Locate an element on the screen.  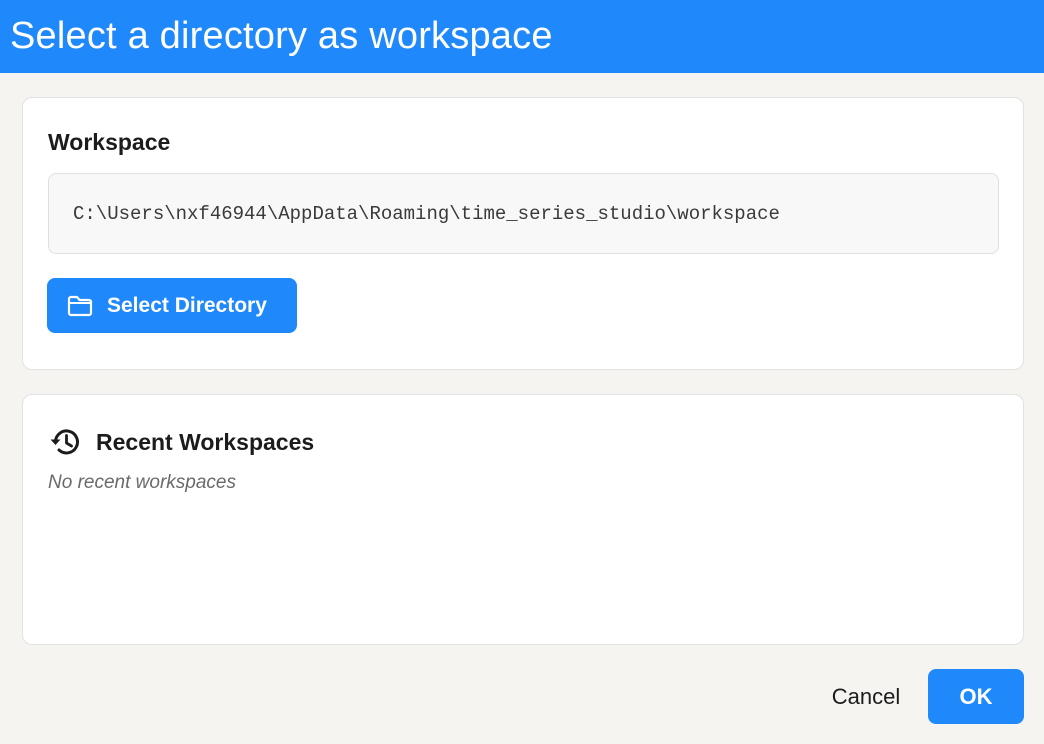
no-recent-message: No recent workspaces is located at coordinates (142, 482).